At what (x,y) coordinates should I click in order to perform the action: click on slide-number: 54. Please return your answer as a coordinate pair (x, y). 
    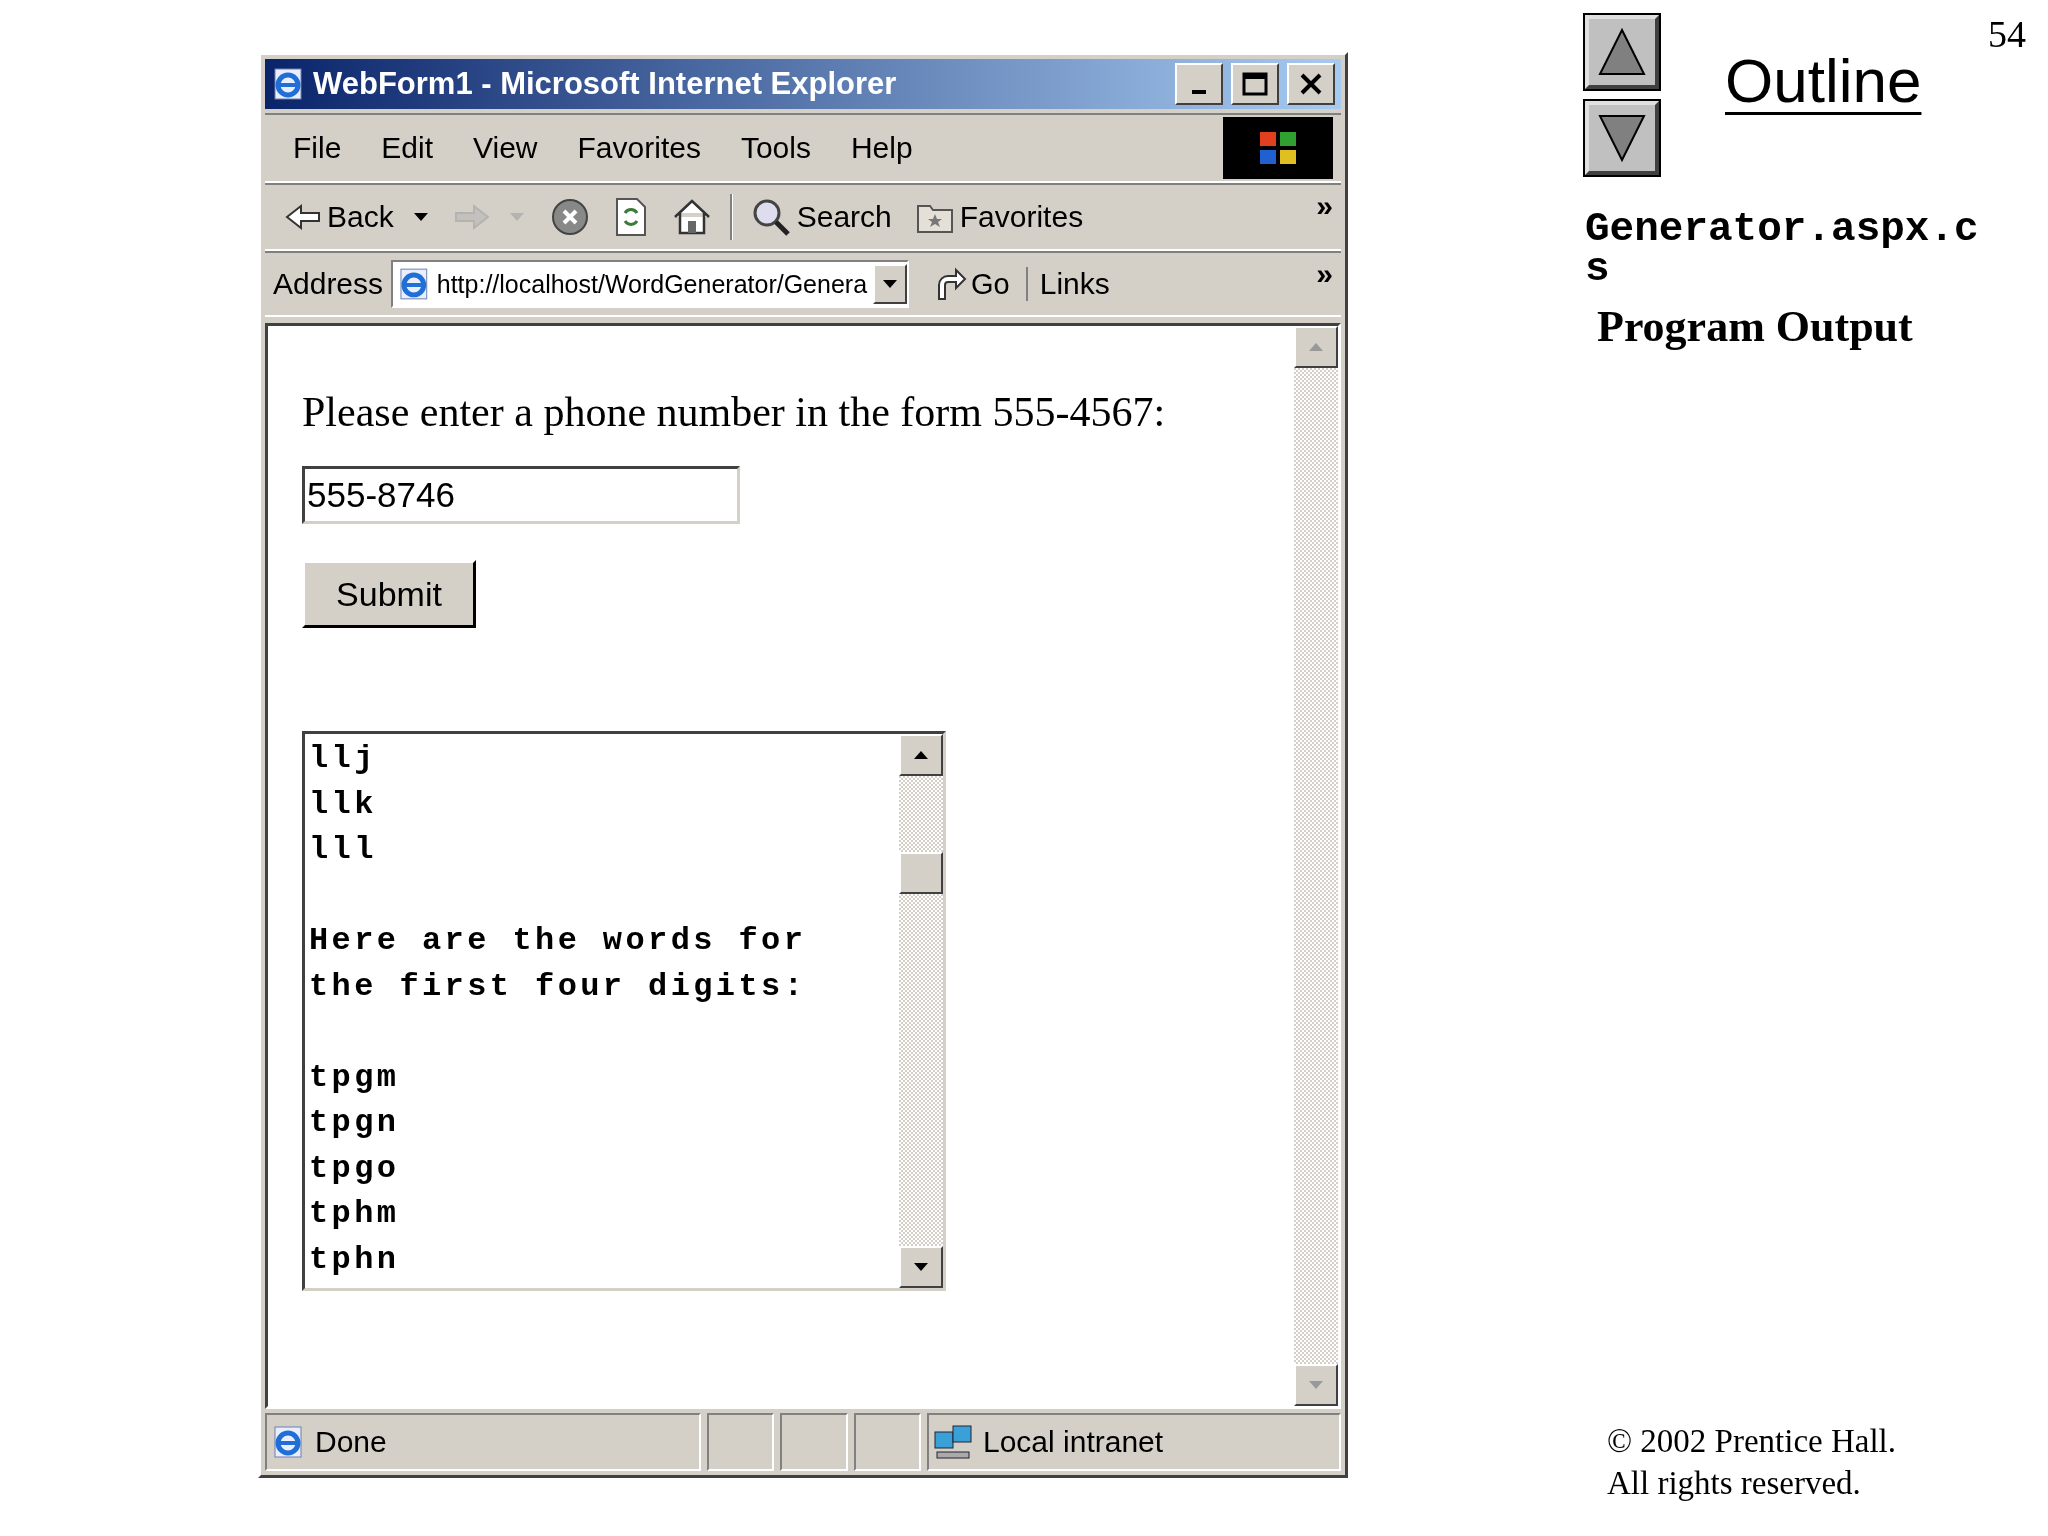
    Looking at the image, I should click on (2007, 34).